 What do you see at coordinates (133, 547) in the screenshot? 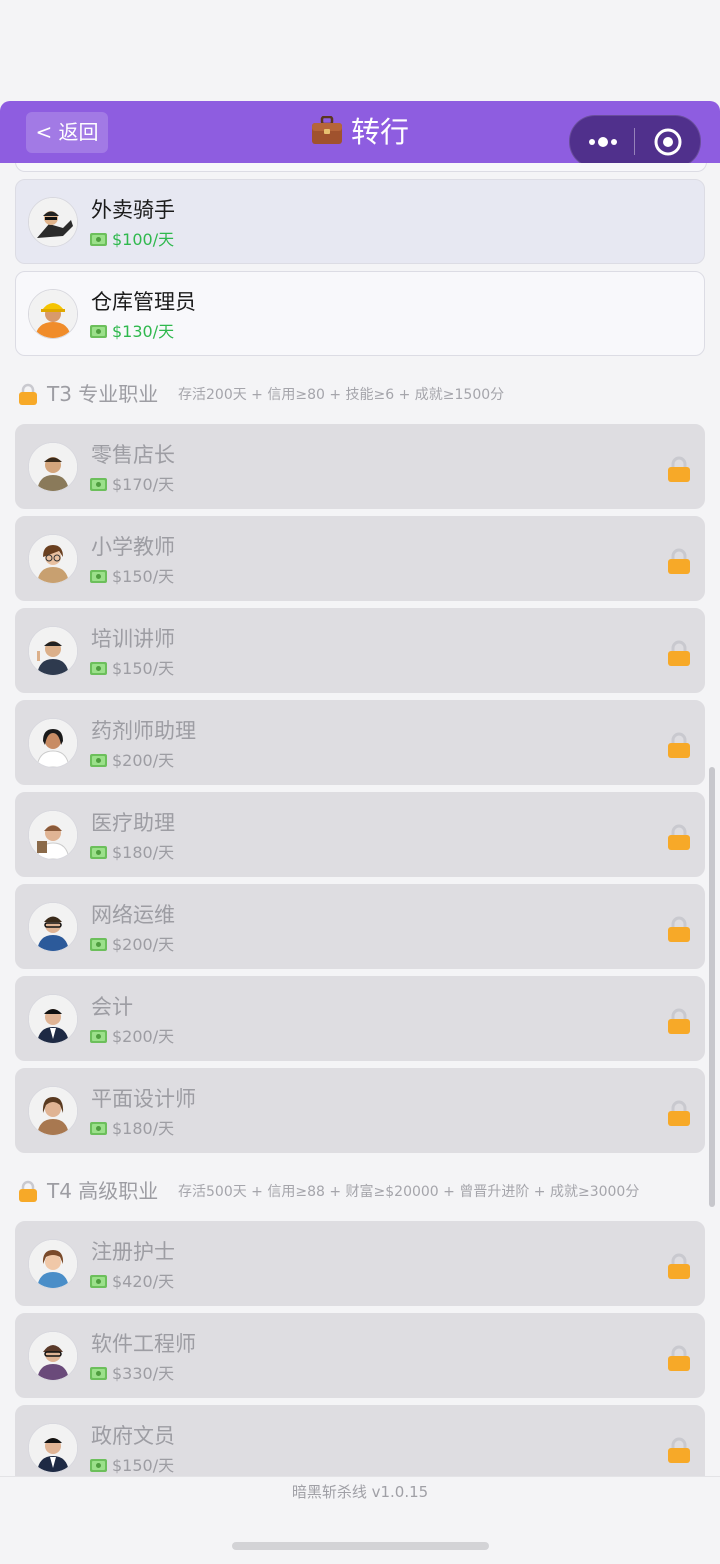
I see `job-name: 小学教师` at bounding box center [133, 547].